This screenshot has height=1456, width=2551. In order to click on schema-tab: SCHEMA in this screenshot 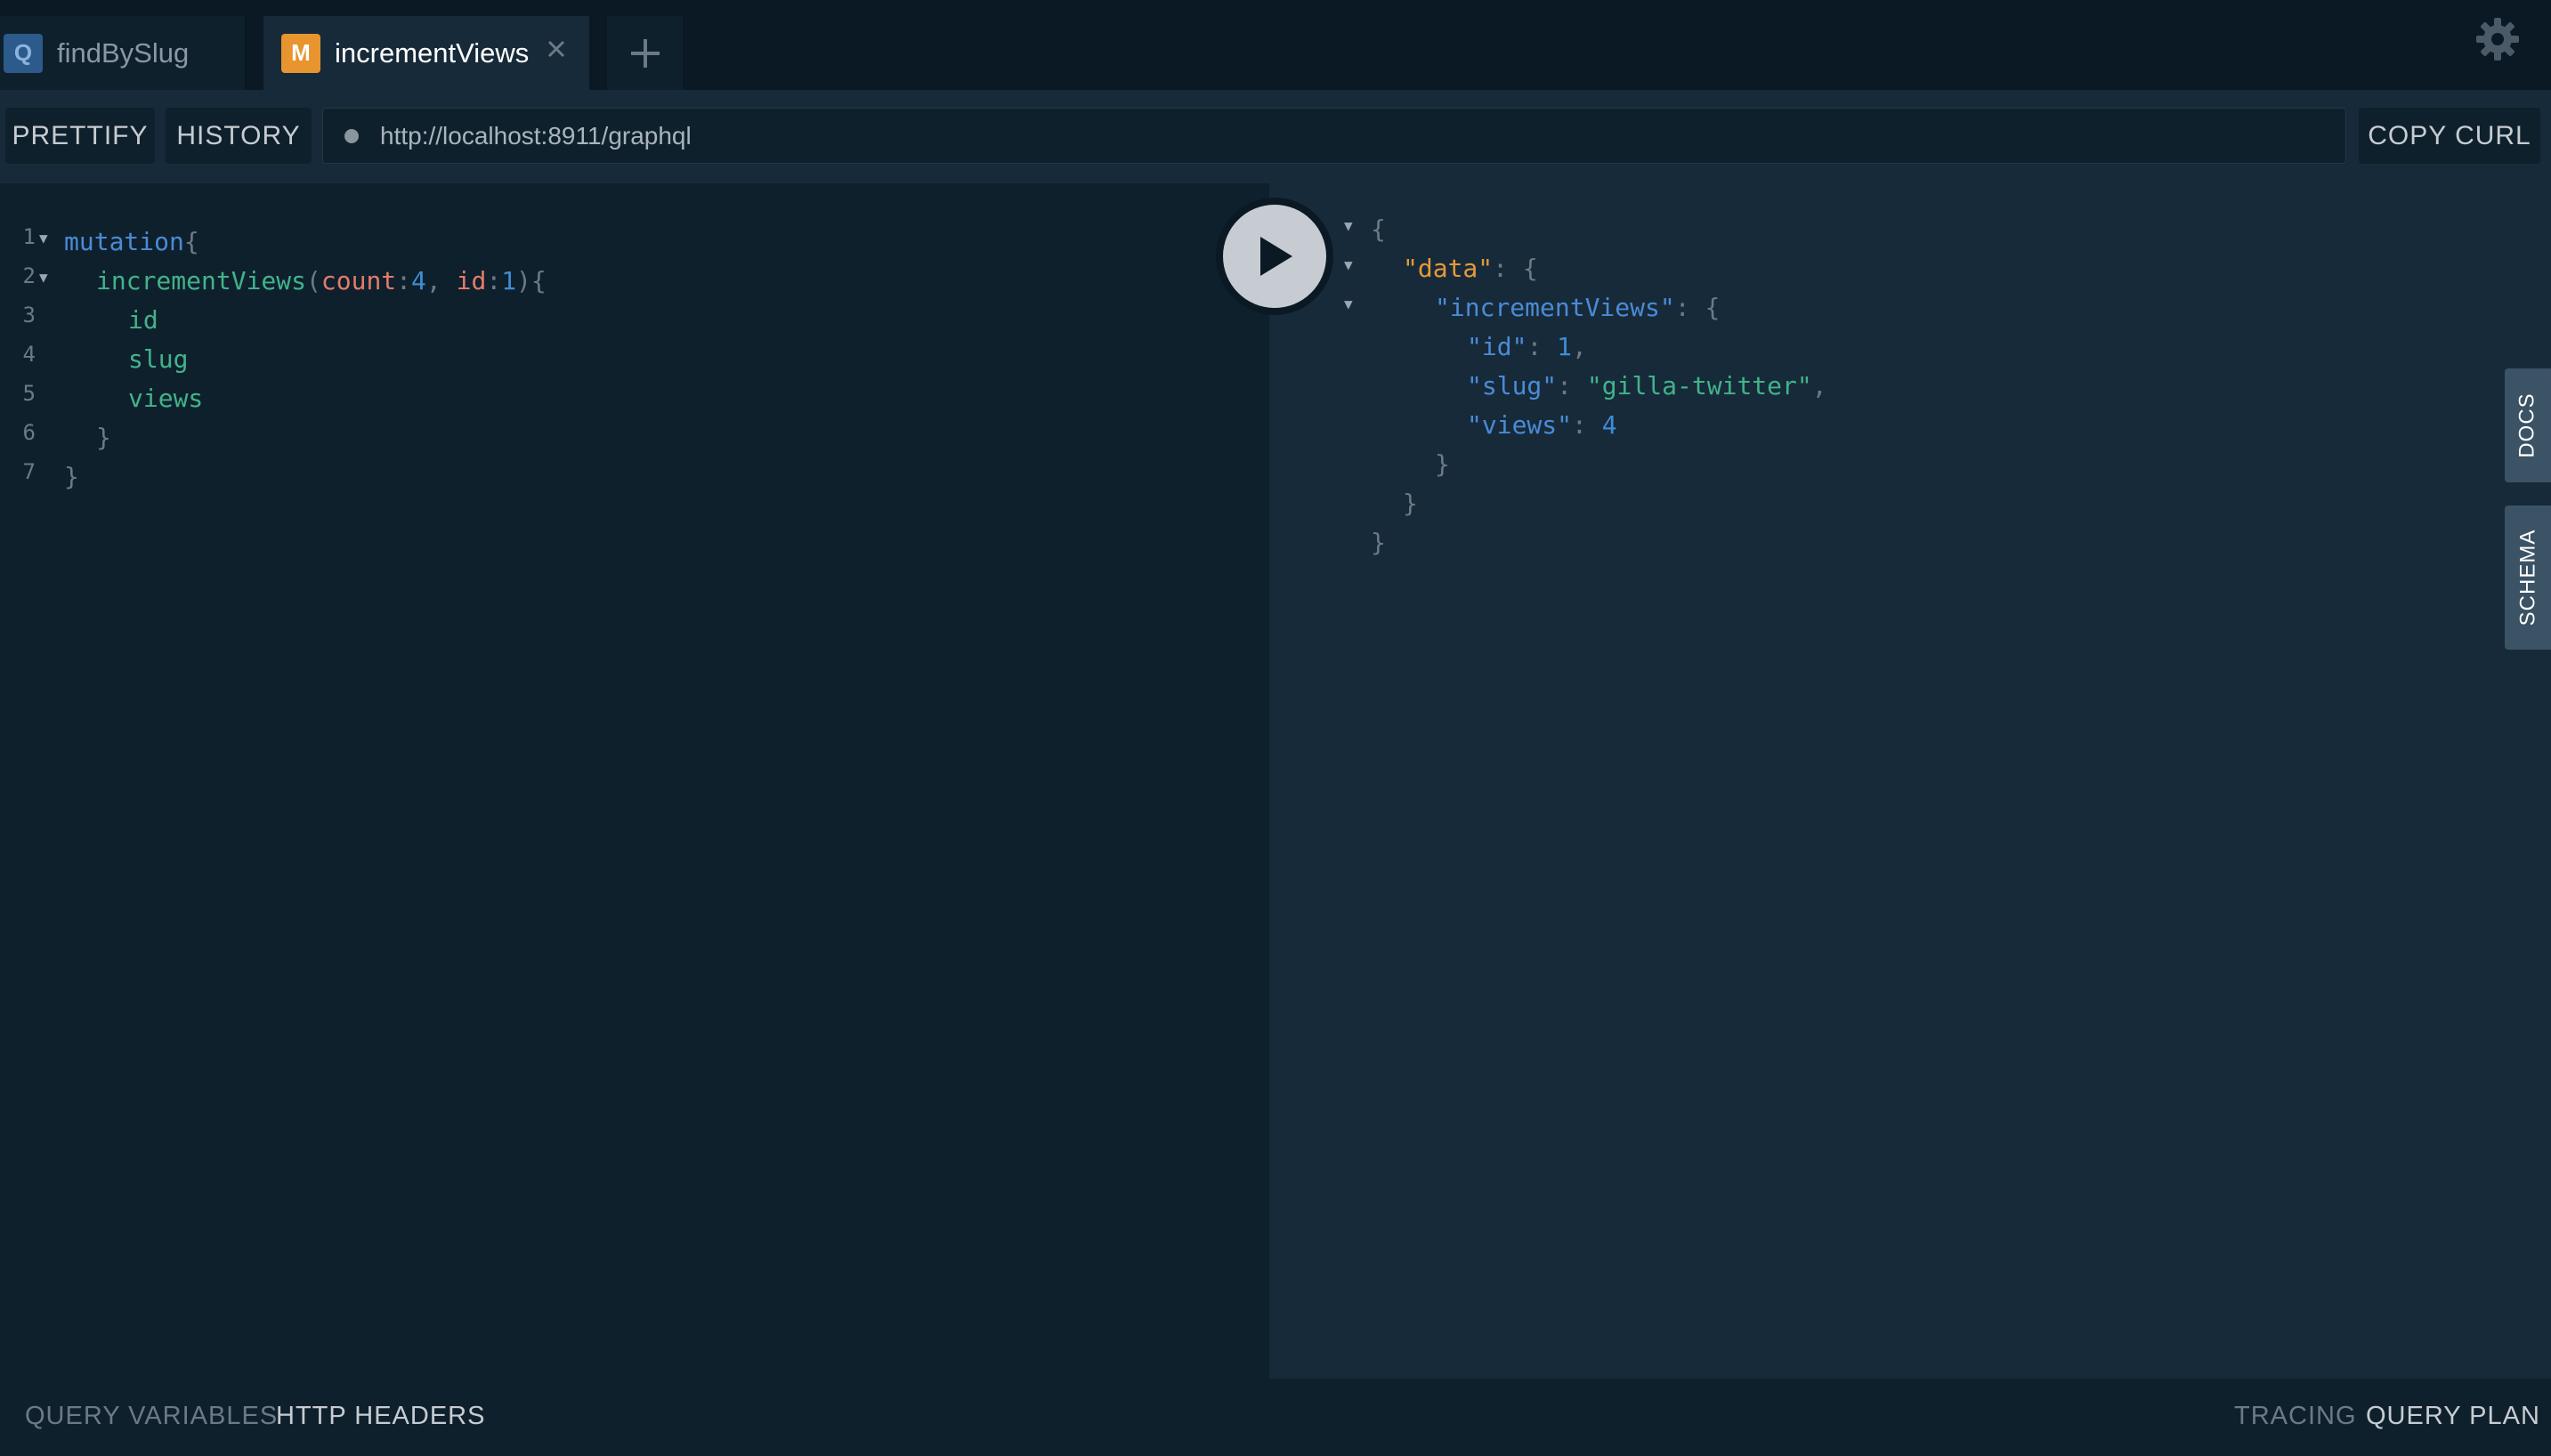, I will do `click(2528, 578)`.